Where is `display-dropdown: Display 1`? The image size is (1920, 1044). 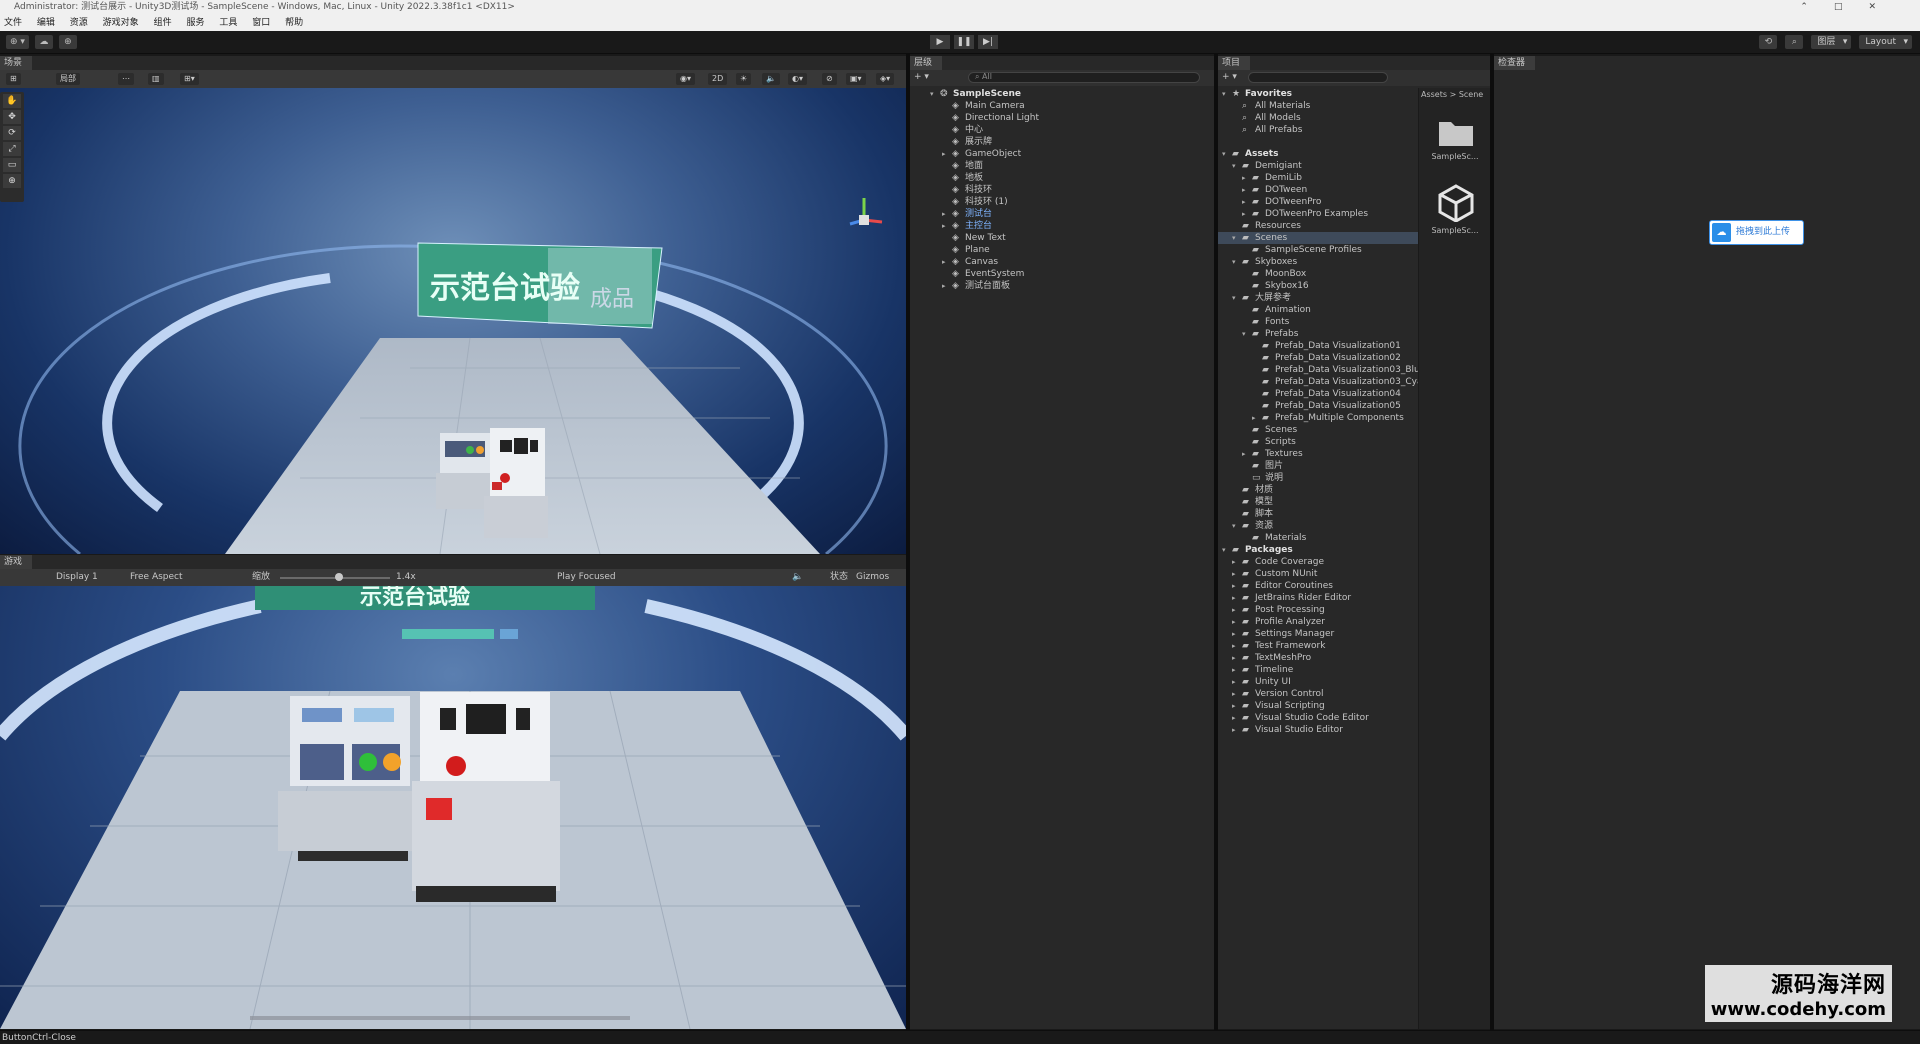
display-dropdown: Display 1 is located at coordinates (77, 577).